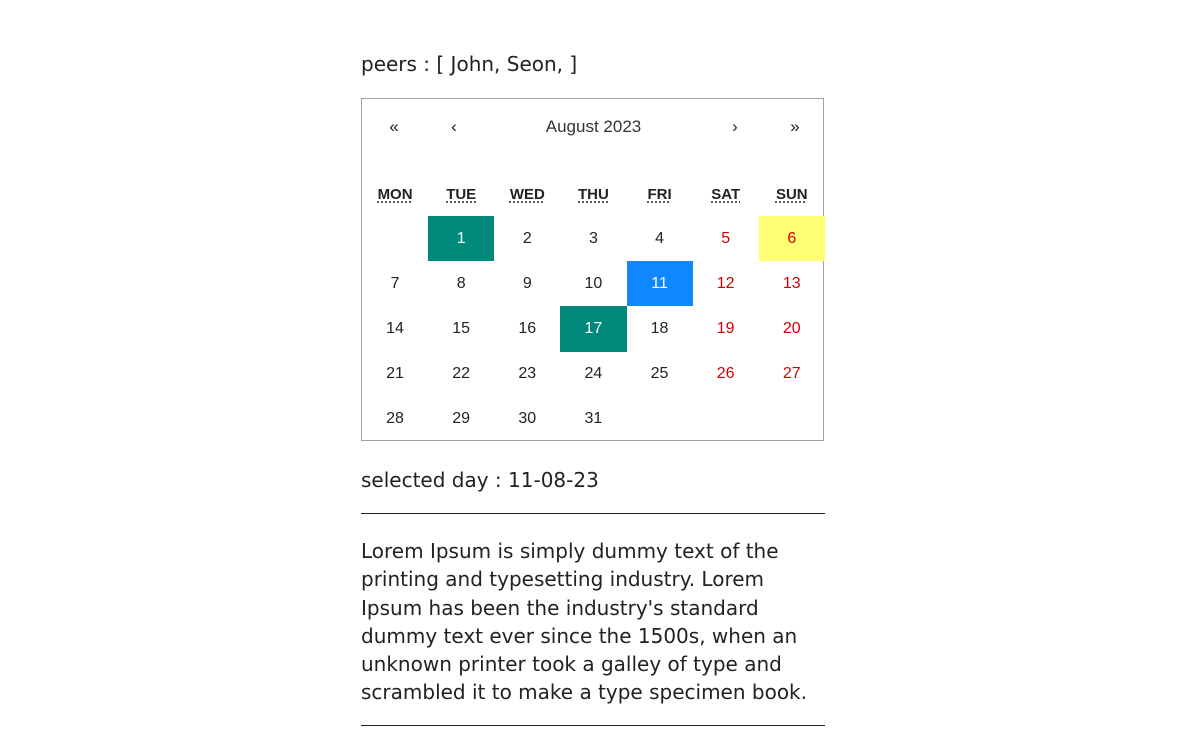 The height and width of the screenshot is (750, 1200). I want to click on weekday-fri: FRI, so click(659, 194).